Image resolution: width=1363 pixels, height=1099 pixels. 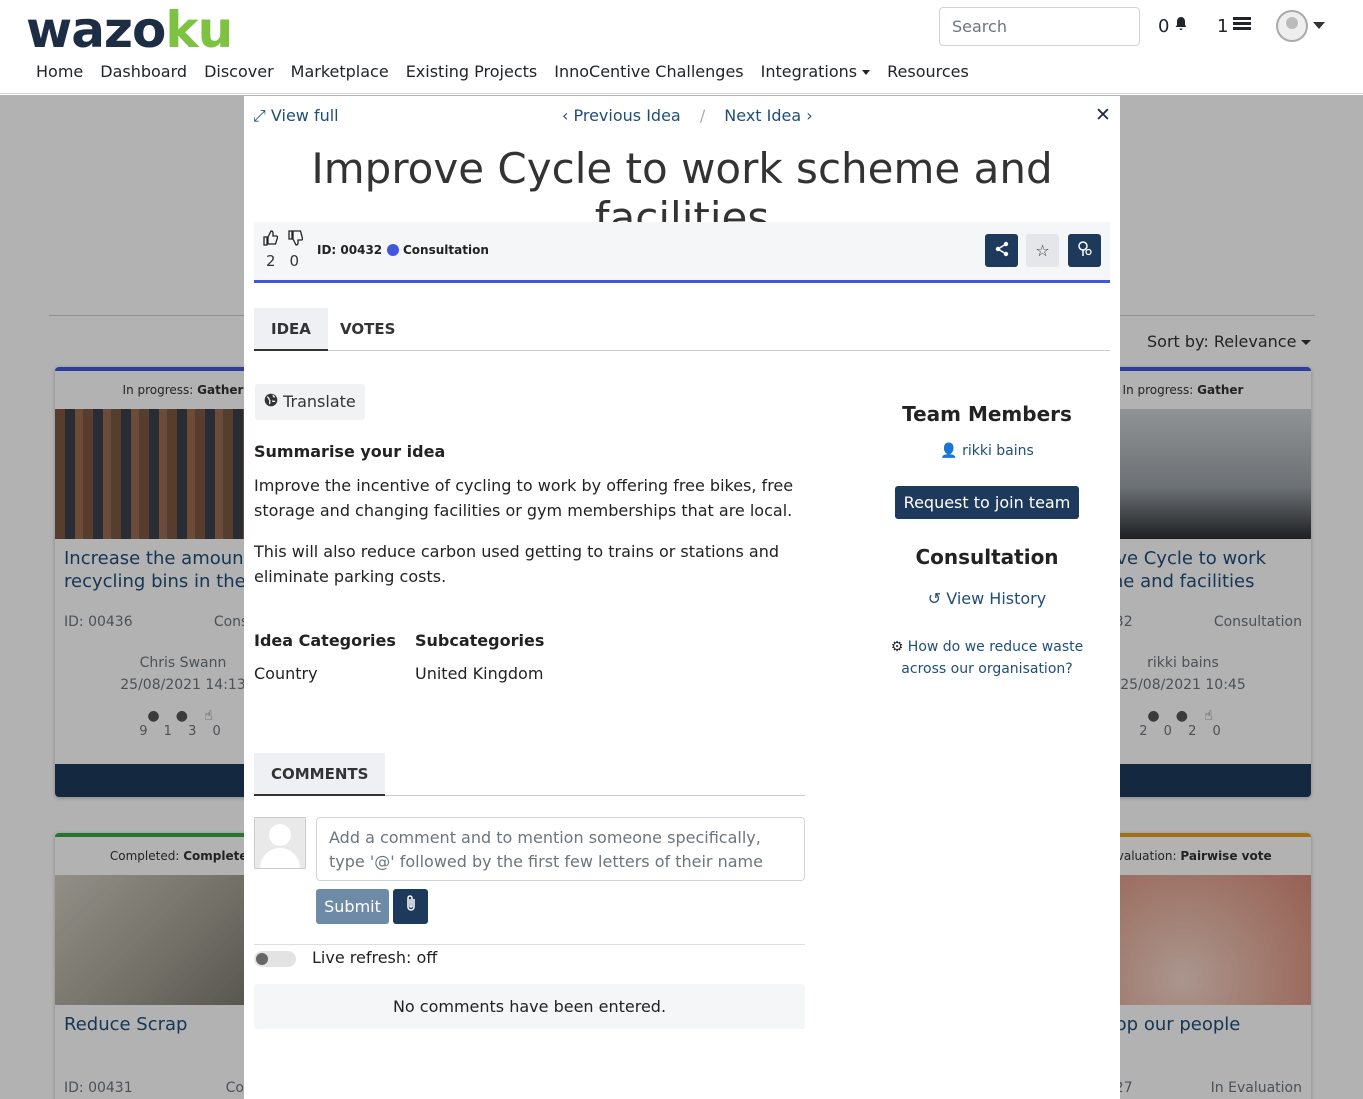 I want to click on thumbs-down-icon, so click(x=295, y=240).